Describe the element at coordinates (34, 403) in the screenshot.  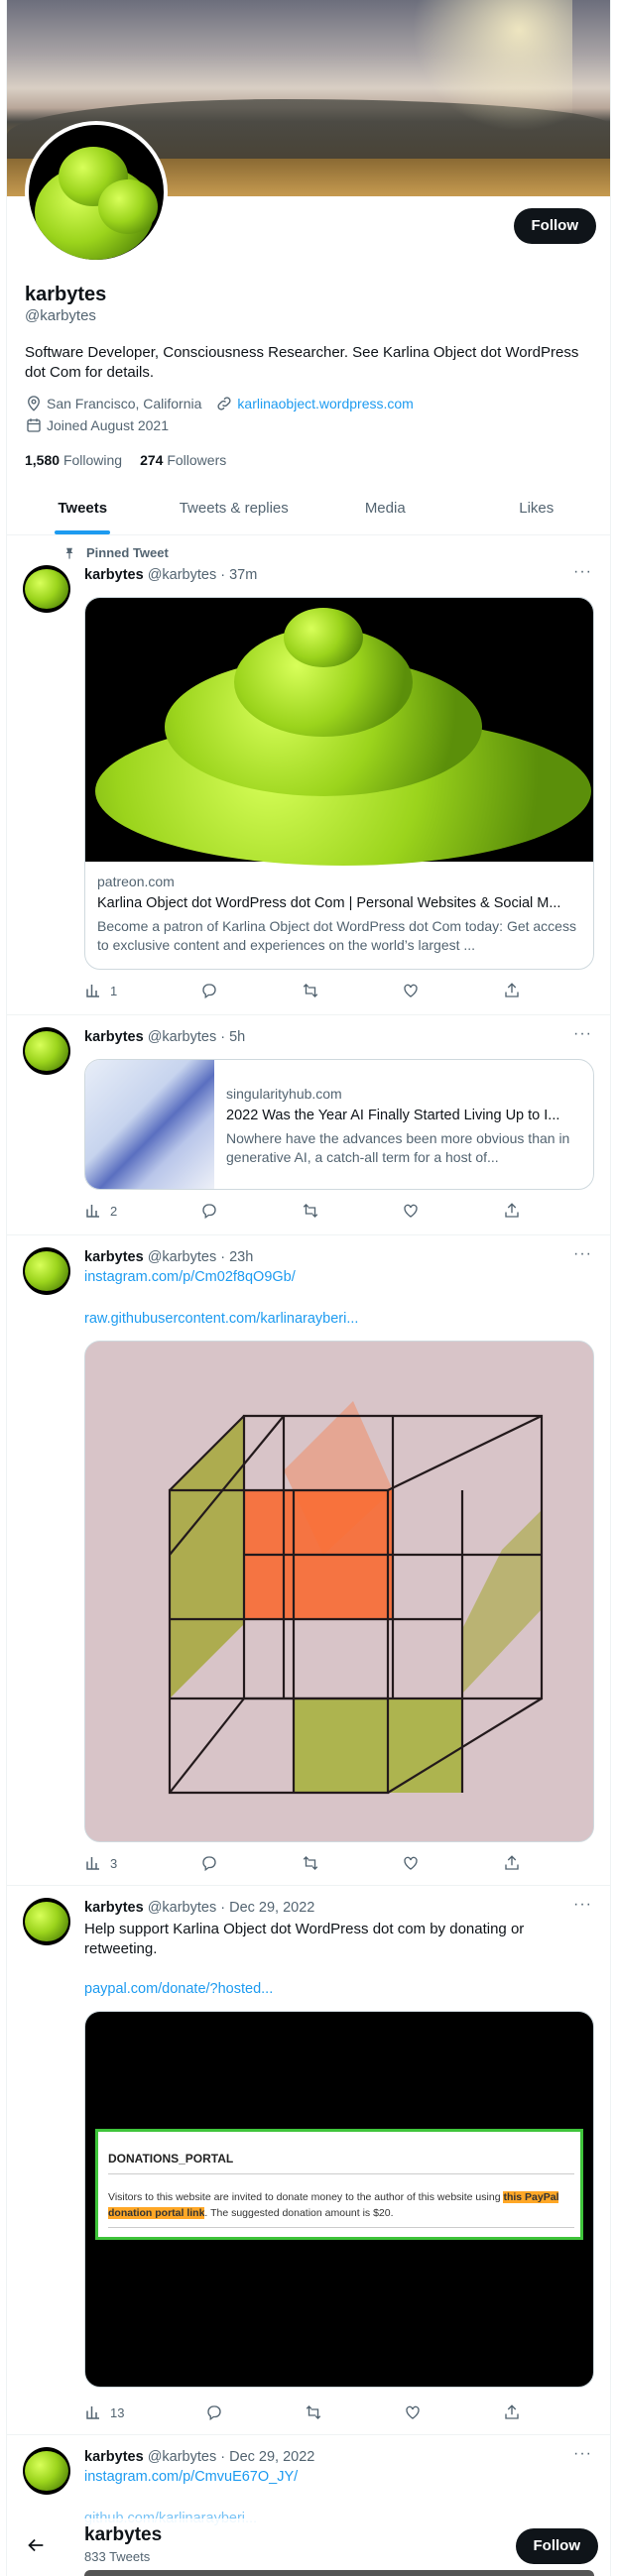
I see `location-icon` at that location.